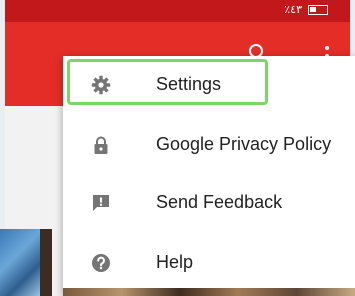 The width and height of the screenshot is (355, 296). I want to click on help-icon, so click(101, 263).